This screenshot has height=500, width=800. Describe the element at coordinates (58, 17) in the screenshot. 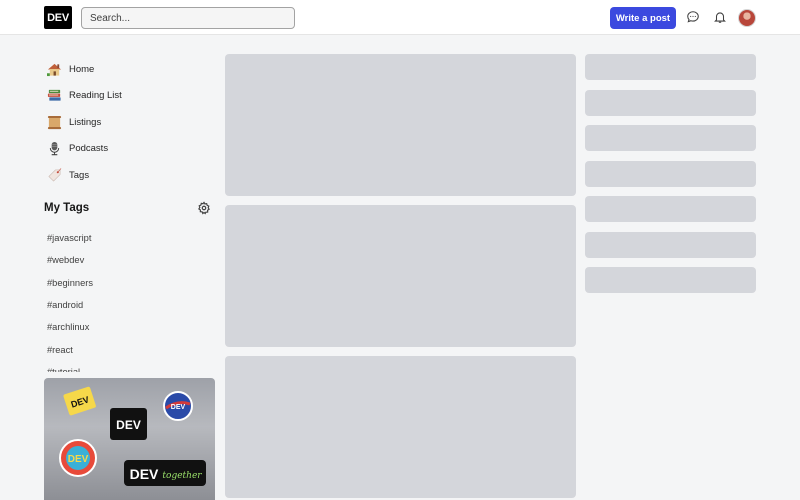

I see `dev-logo: DEV` at that location.